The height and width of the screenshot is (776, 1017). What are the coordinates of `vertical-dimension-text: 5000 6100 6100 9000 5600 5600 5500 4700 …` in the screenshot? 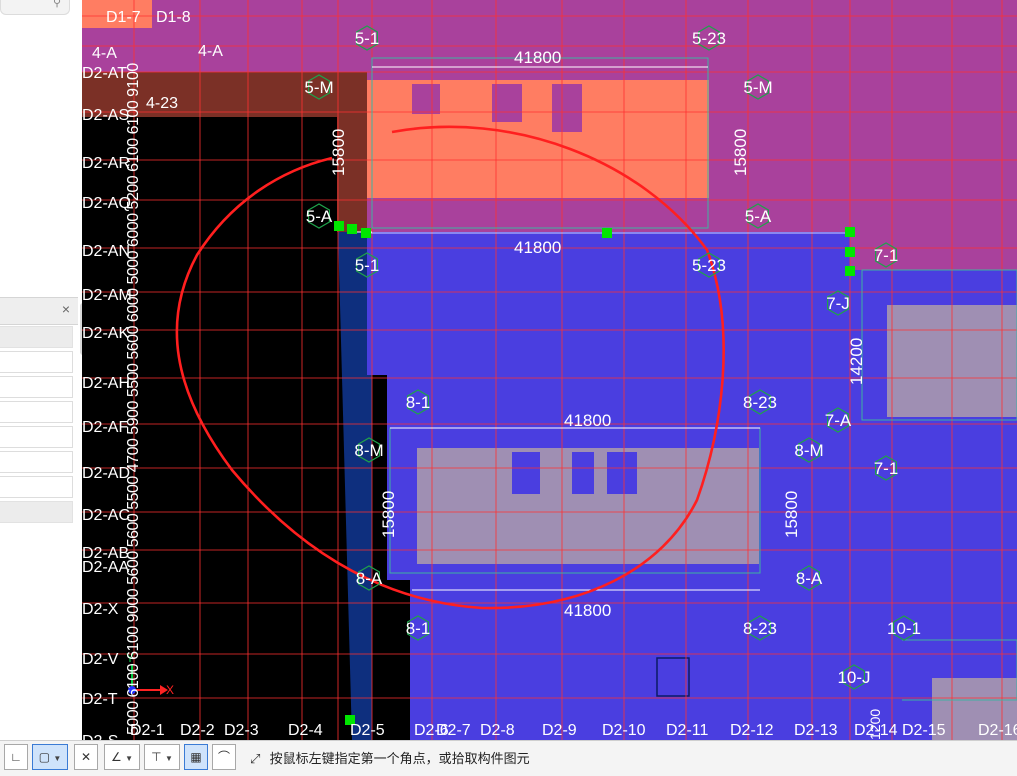 It's located at (133, 399).